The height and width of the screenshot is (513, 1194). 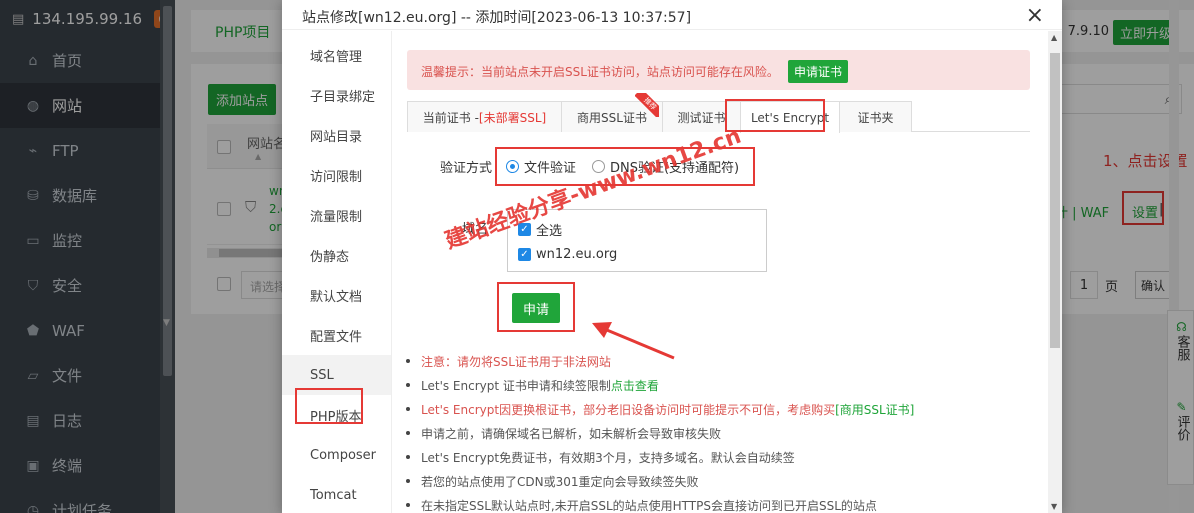 What do you see at coordinates (466, 168) in the screenshot?
I see `verify-method-label: 验证方式` at bounding box center [466, 168].